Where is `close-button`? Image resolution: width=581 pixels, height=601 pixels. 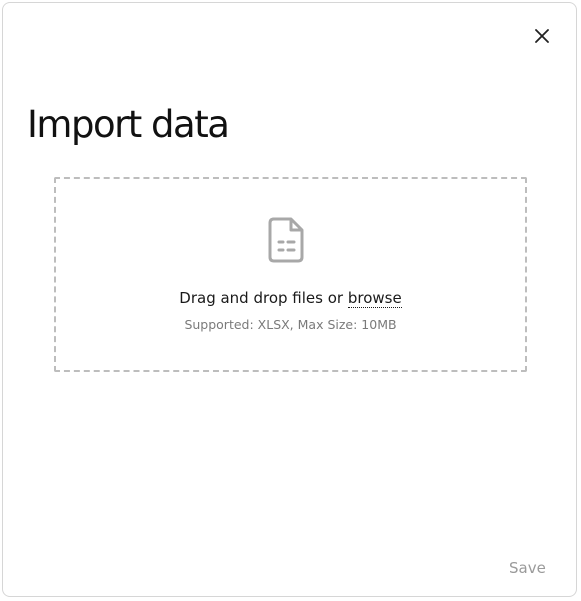
close-button is located at coordinates (542, 36).